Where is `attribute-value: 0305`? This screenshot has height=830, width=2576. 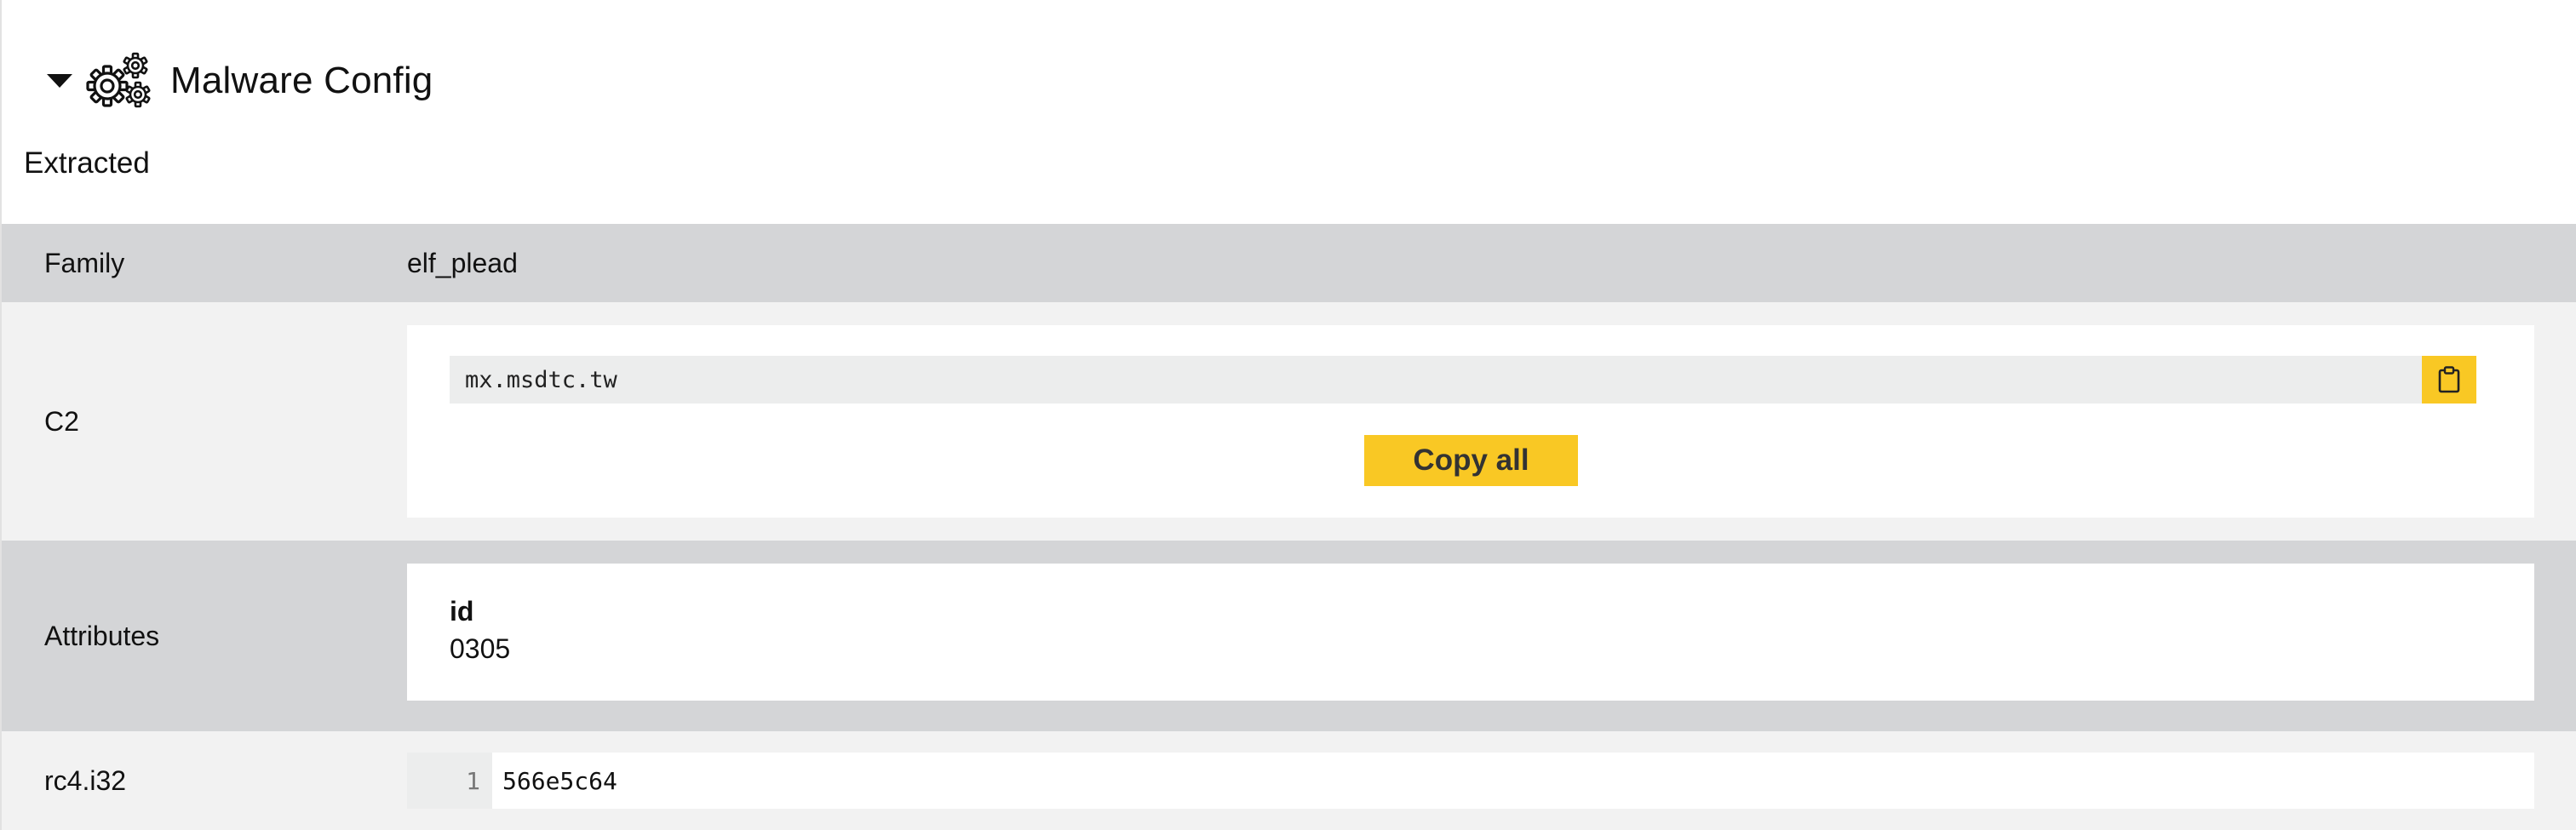
attribute-value: 0305 is located at coordinates (480, 648).